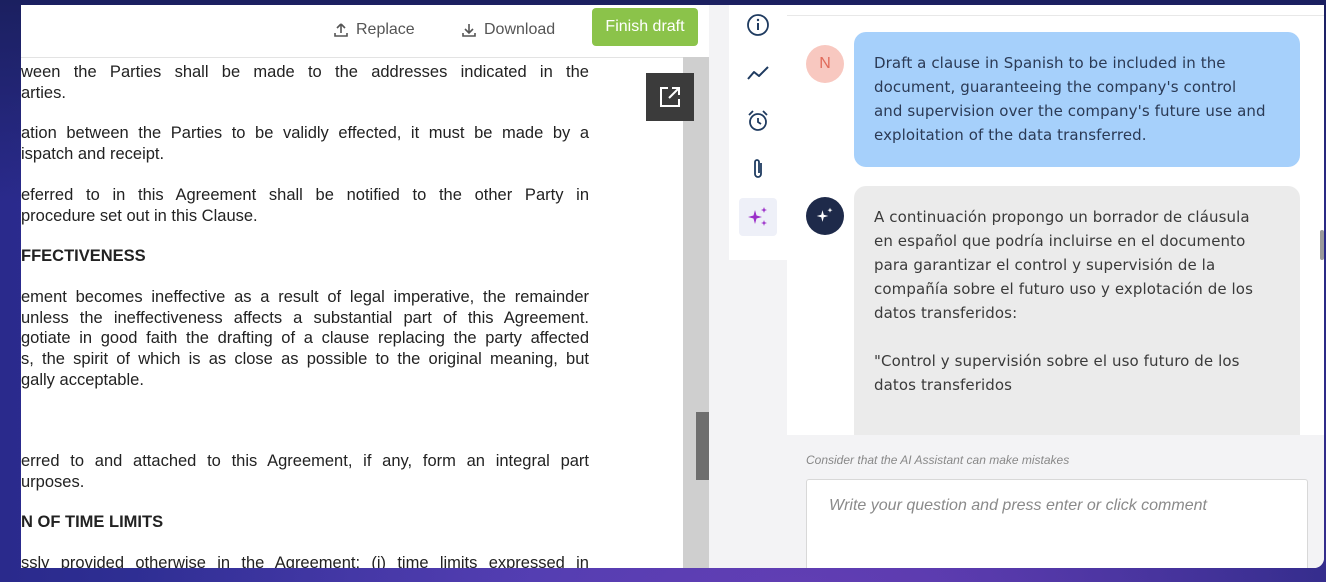  I want to click on download-button: Download, so click(508, 30).